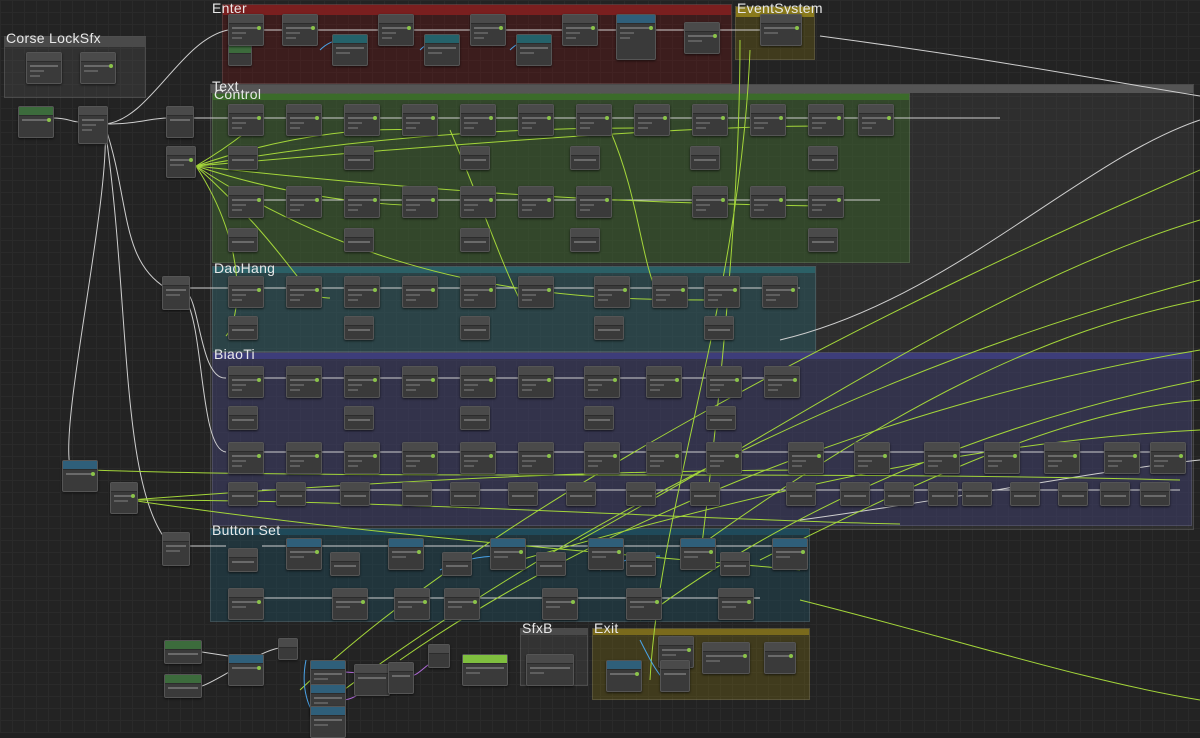 This screenshot has width=1200, height=738. Describe the element at coordinates (181, 162) in the screenshot. I see `get-child-node-control` at that location.